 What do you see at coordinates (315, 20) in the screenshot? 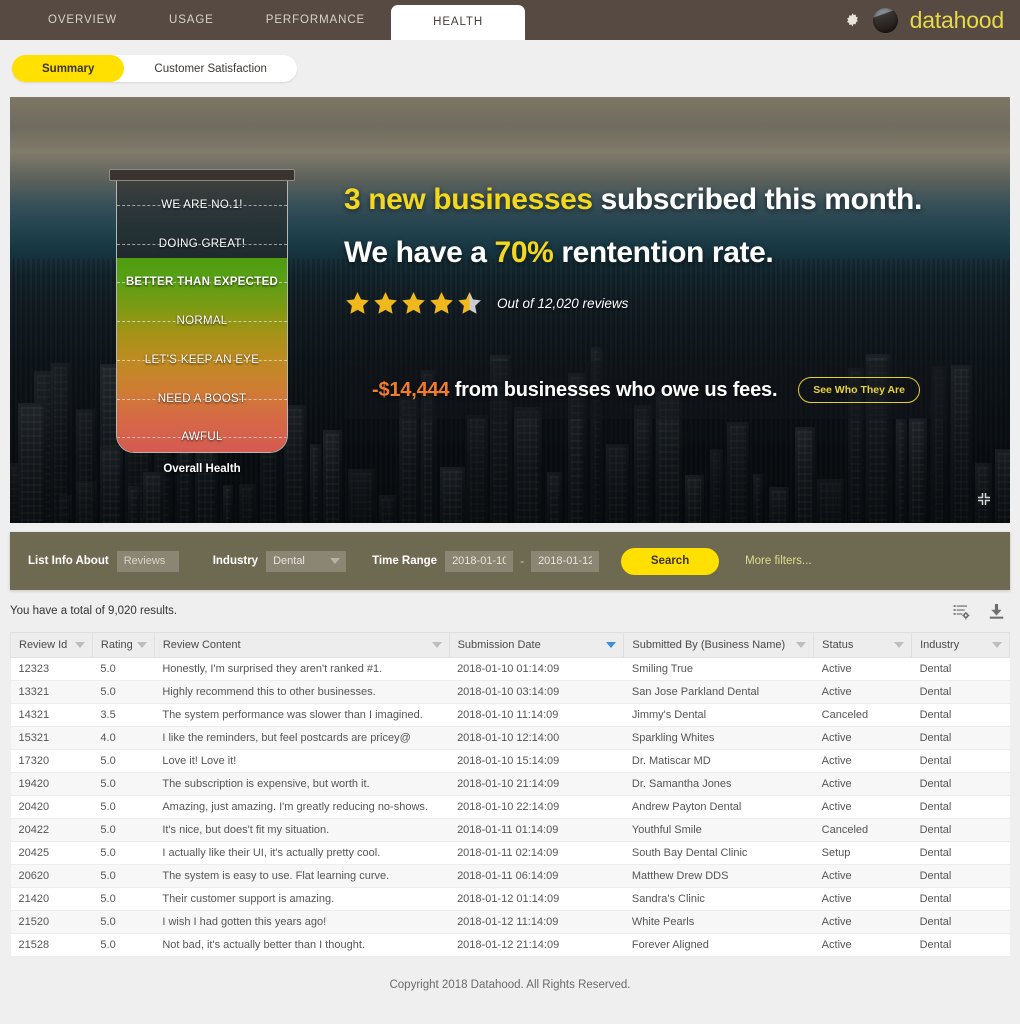
I see `tab-performance: PERFORMANCE` at bounding box center [315, 20].